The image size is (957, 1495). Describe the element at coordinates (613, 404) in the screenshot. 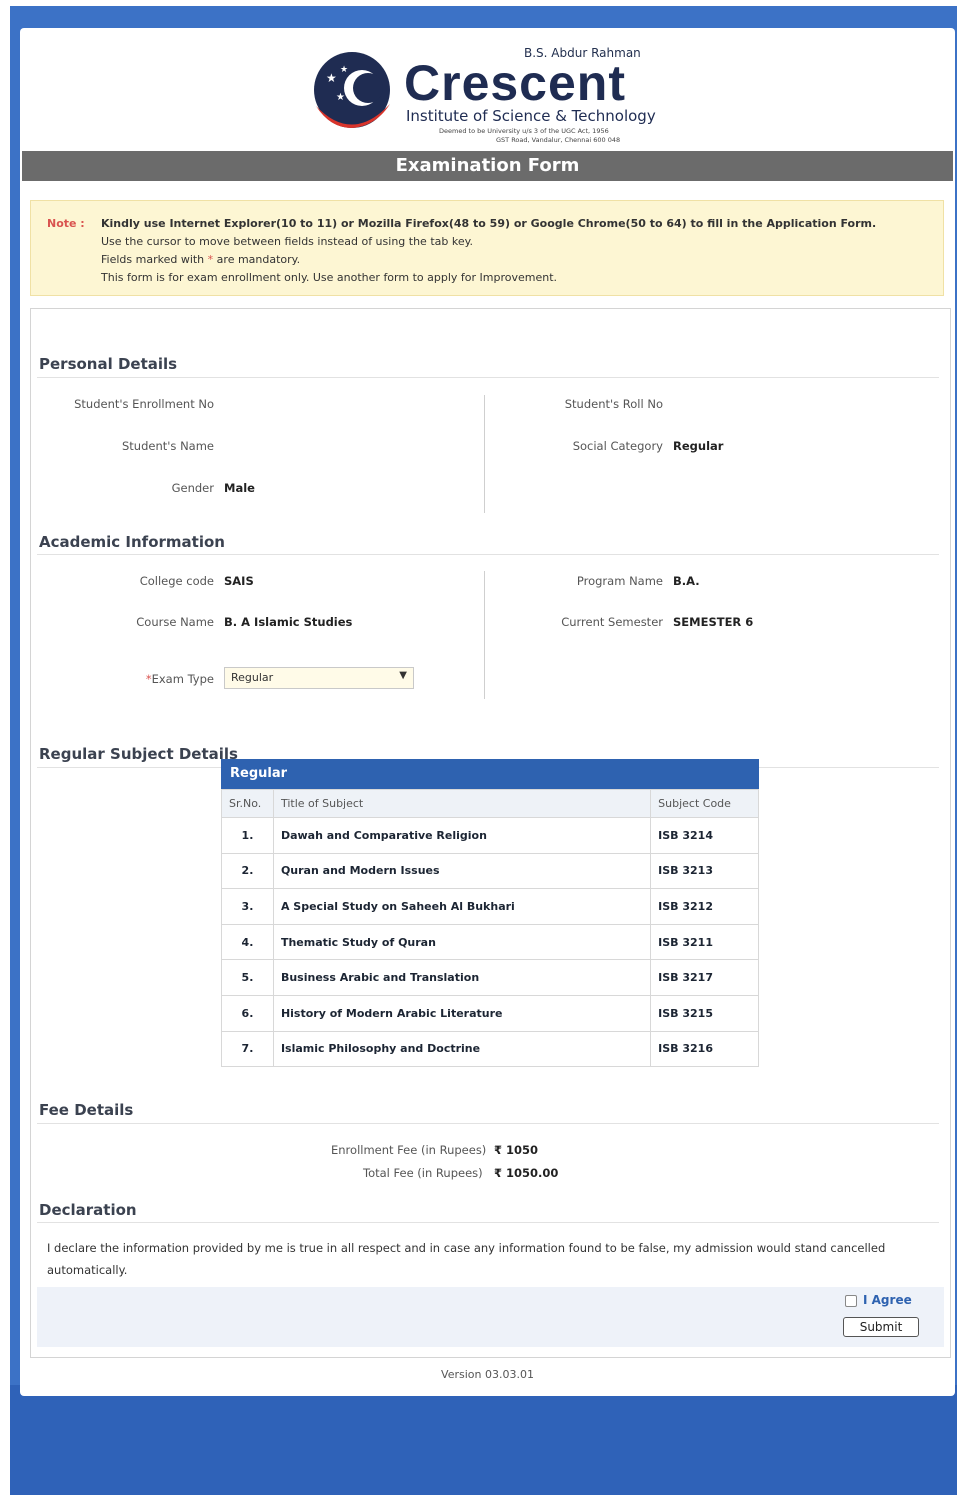

I see `roll-no-label: Student's Roll No` at that location.